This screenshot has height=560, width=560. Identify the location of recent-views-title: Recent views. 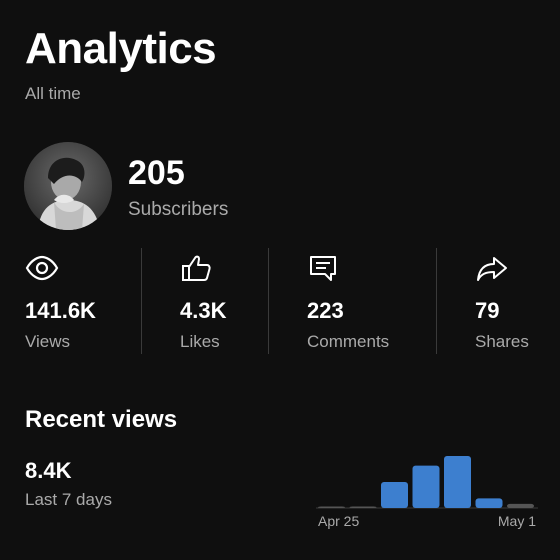
(101, 419).